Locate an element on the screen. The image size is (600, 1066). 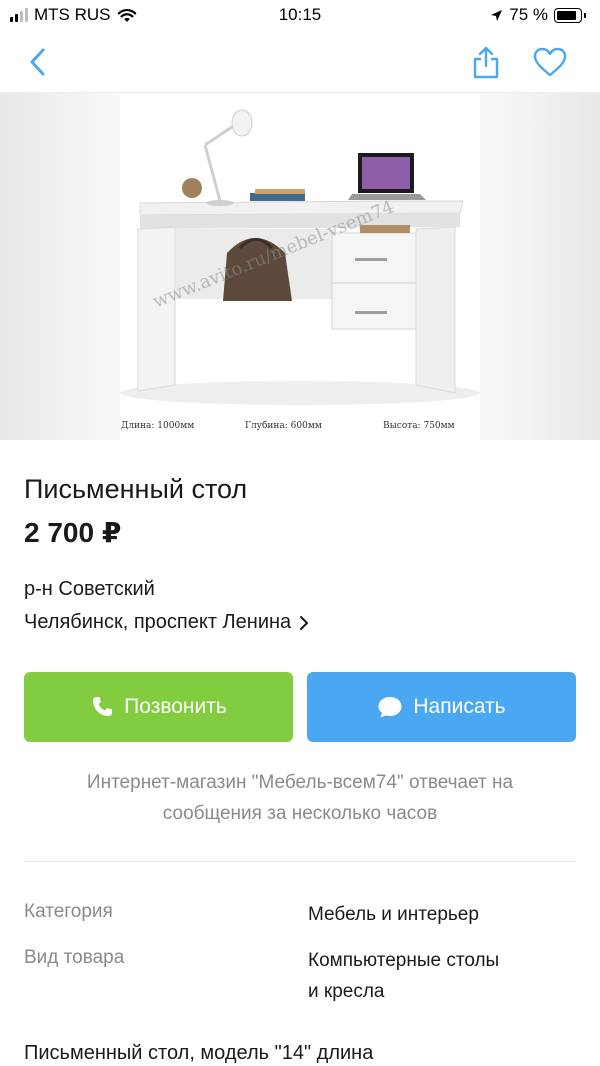
call-button-label: Позвонить is located at coordinates (175, 706).